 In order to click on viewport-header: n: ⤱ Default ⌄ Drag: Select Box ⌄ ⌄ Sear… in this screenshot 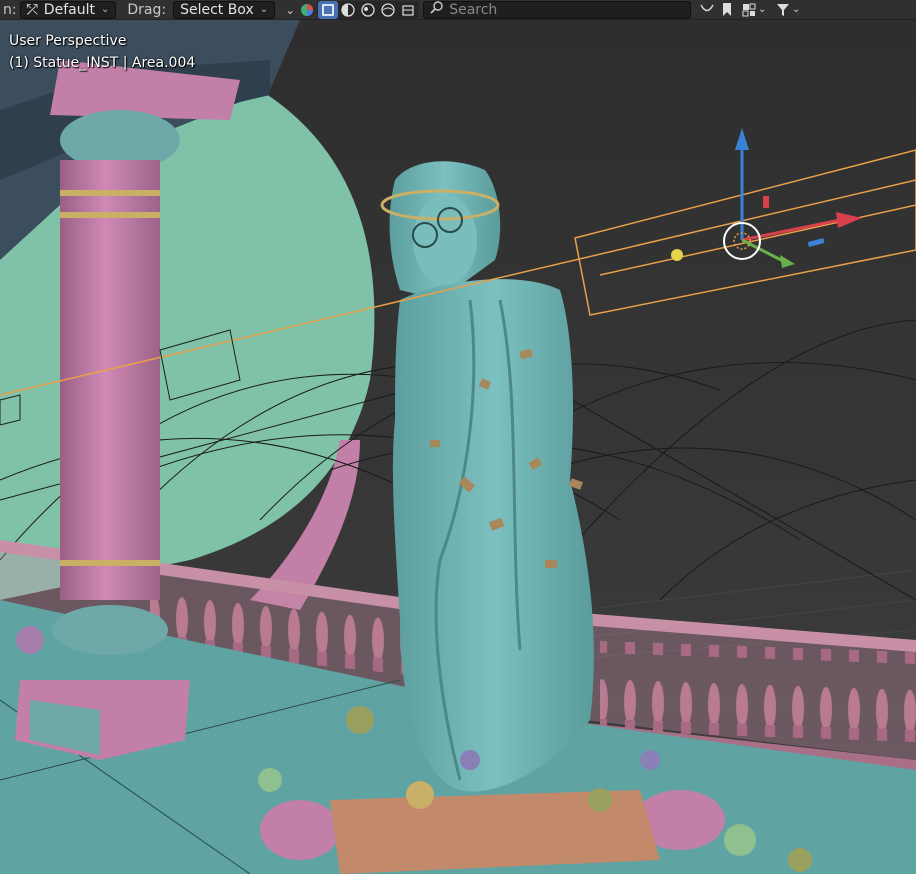, I will do `click(458, 10)`.